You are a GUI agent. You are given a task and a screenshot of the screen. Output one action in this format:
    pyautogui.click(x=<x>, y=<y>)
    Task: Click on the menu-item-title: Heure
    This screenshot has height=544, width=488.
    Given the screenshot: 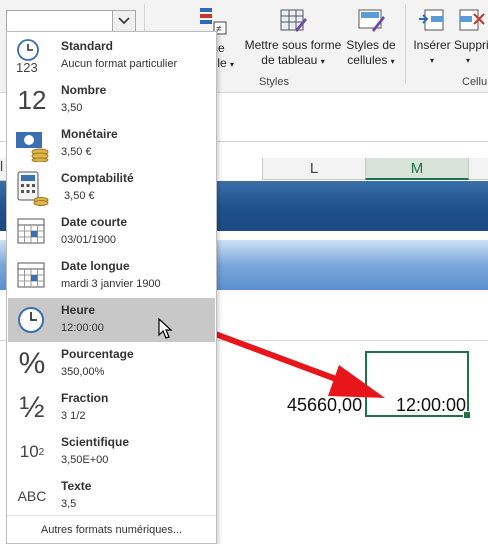 What is the action you would take?
    pyautogui.click(x=78, y=310)
    